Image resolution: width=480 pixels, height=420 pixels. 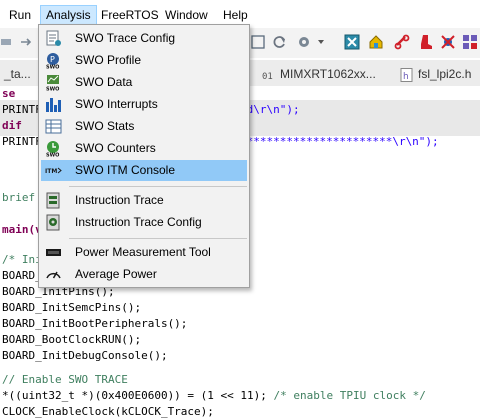 What do you see at coordinates (448, 42) in the screenshot?
I see `debug-stop-icon` at bounding box center [448, 42].